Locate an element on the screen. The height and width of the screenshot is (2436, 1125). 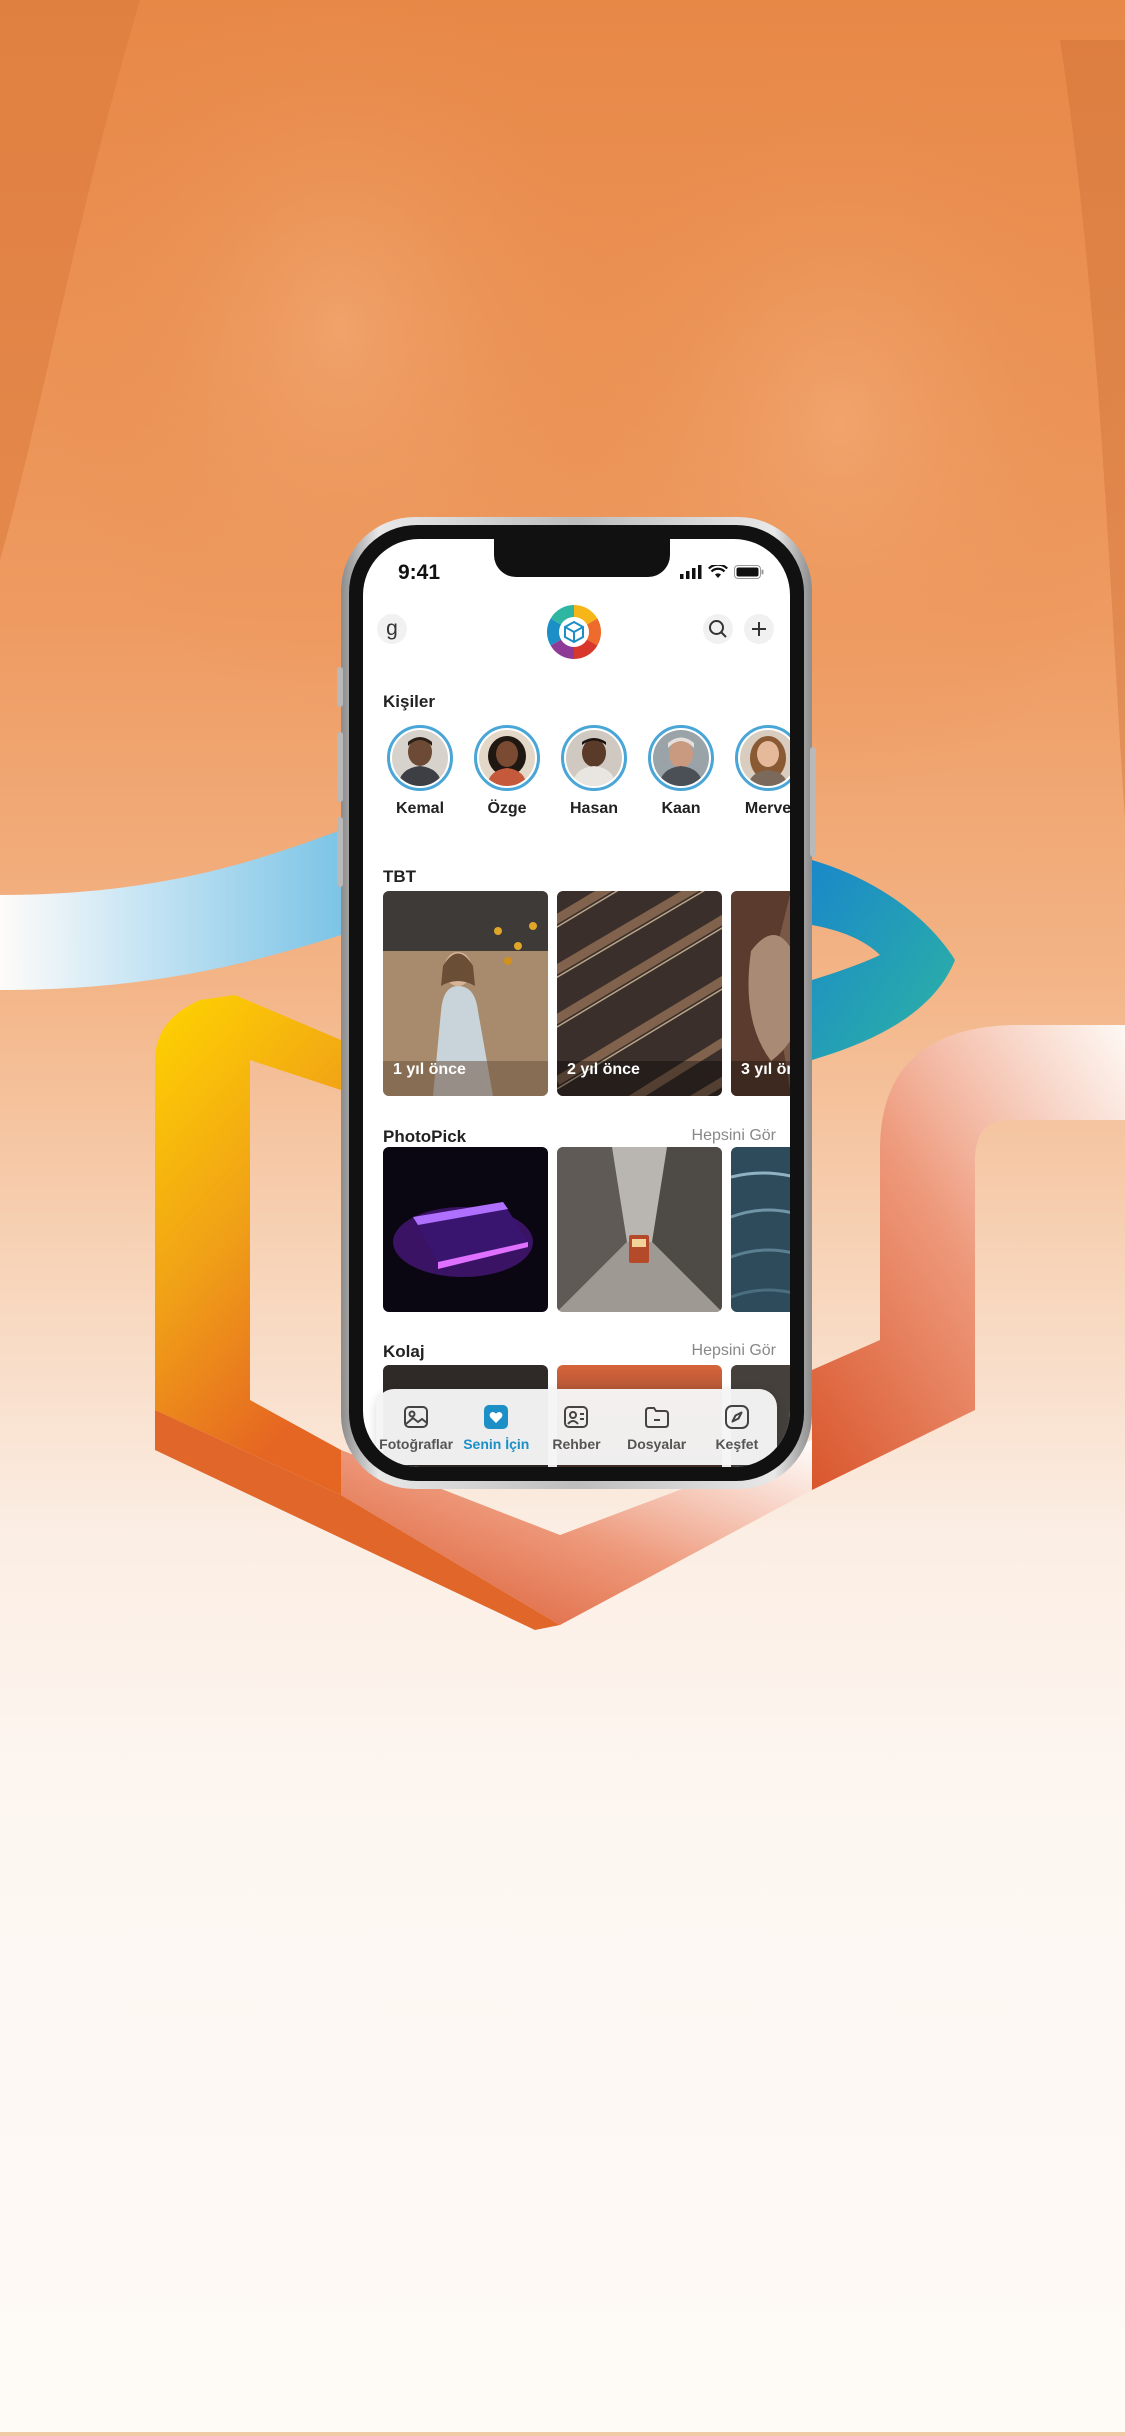
person-name: Kaan is located at coordinates (681, 808).